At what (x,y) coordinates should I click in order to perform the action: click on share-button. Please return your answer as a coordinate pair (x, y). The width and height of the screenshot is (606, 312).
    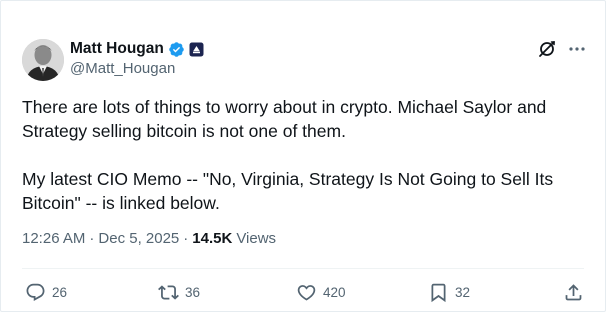
    Looking at the image, I should click on (573, 292).